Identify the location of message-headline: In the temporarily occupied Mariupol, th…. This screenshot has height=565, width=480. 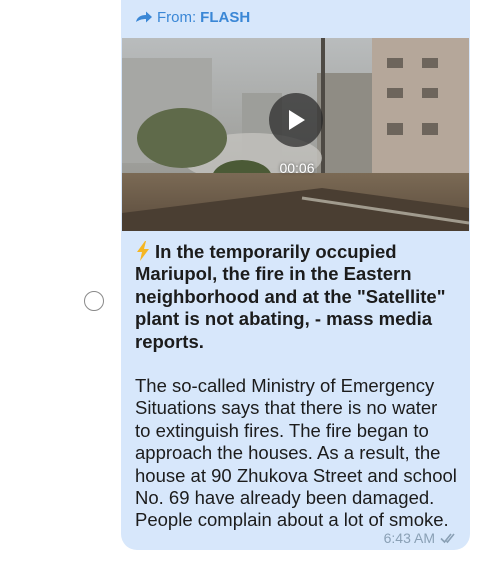
(300, 297).